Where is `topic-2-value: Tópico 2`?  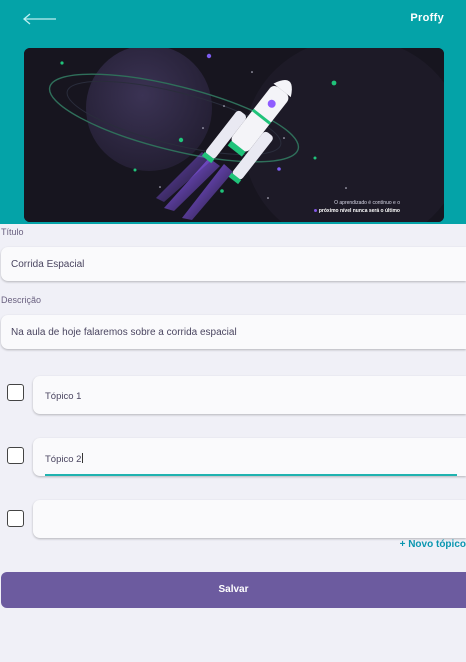
topic-2-value: Tópico 2 is located at coordinates (63, 459).